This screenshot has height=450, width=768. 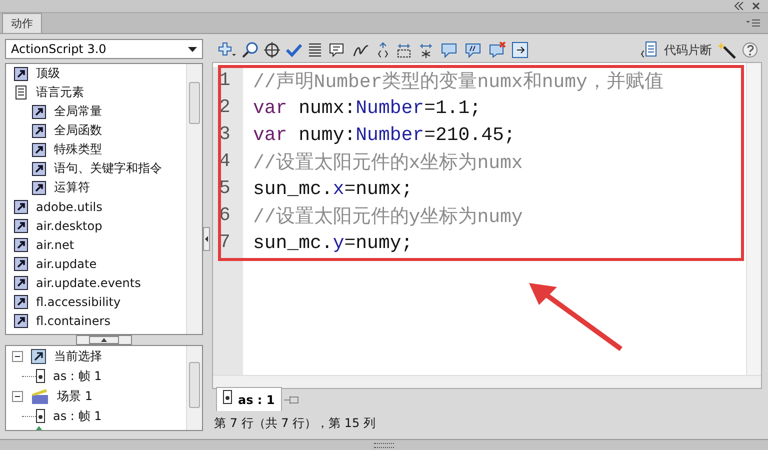 I want to click on code-line: sun_mc.y=numy;, so click(x=332, y=243).